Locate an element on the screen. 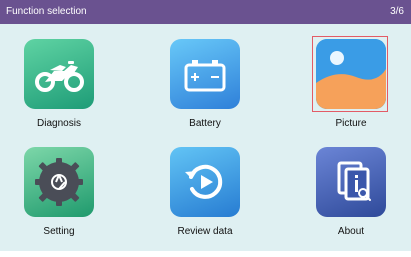  header-title: Function selection is located at coordinates (46, 11).